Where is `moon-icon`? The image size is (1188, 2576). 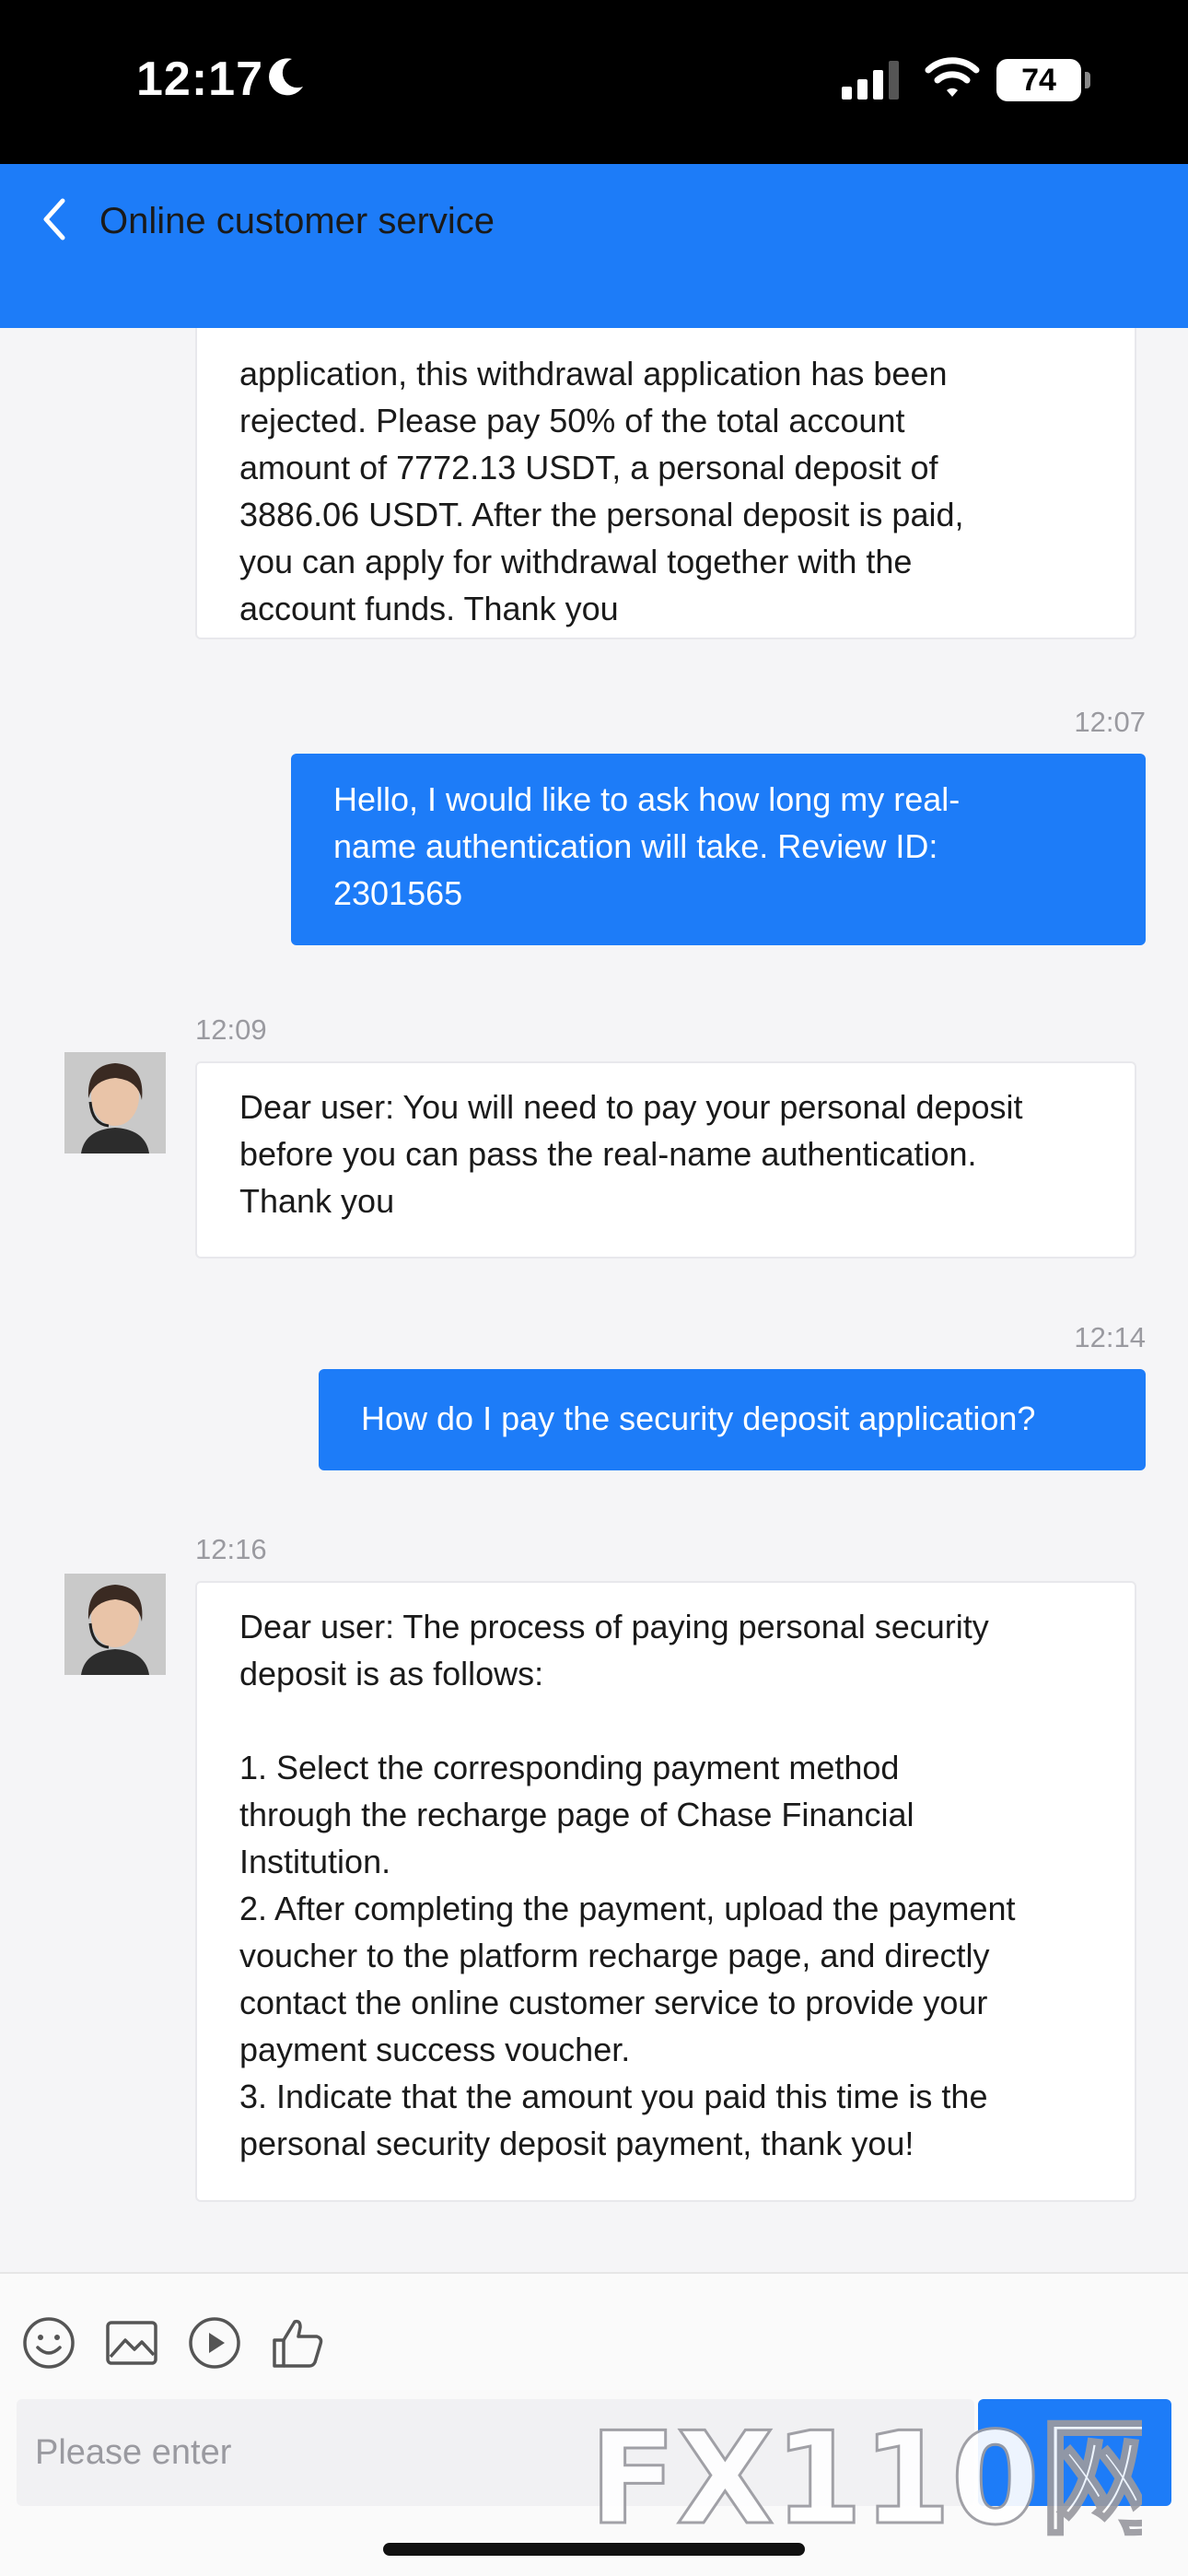 moon-icon is located at coordinates (286, 77).